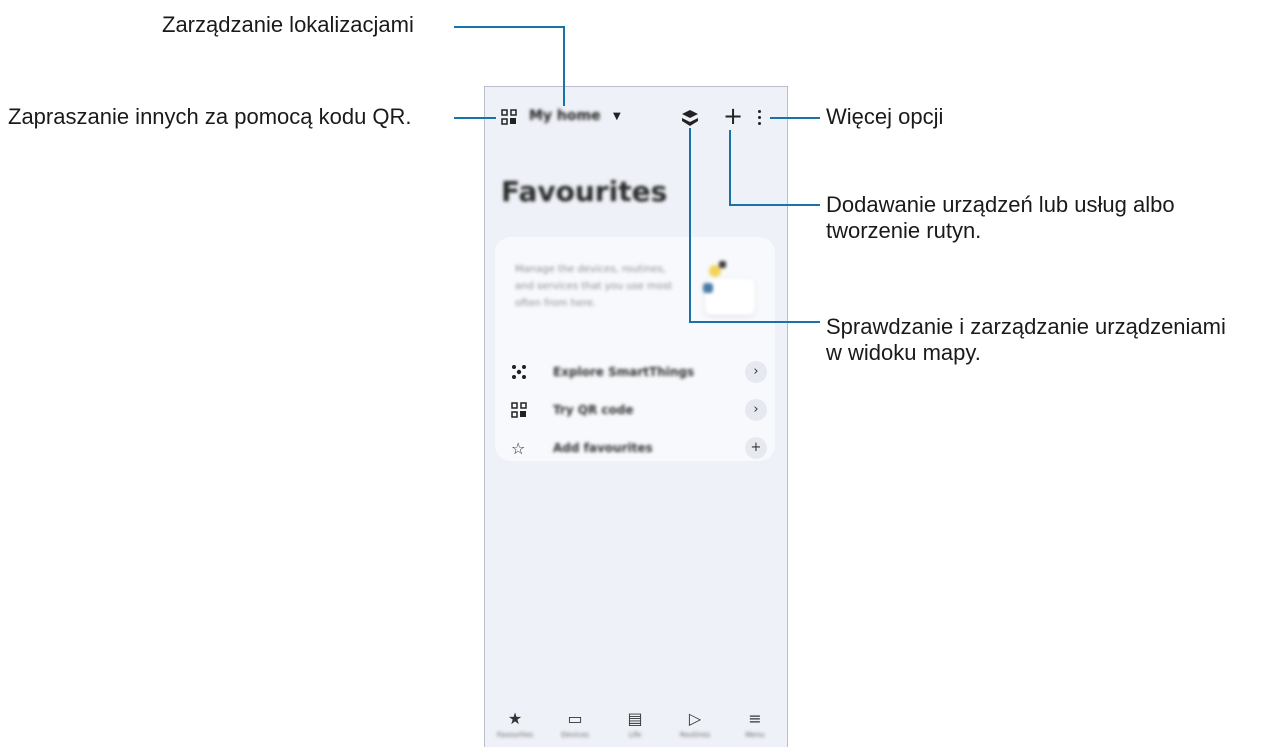 The image size is (1268, 747). Describe the element at coordinates (575, 718) in the screenshot. I see `devices-icon: ▭` at that location.